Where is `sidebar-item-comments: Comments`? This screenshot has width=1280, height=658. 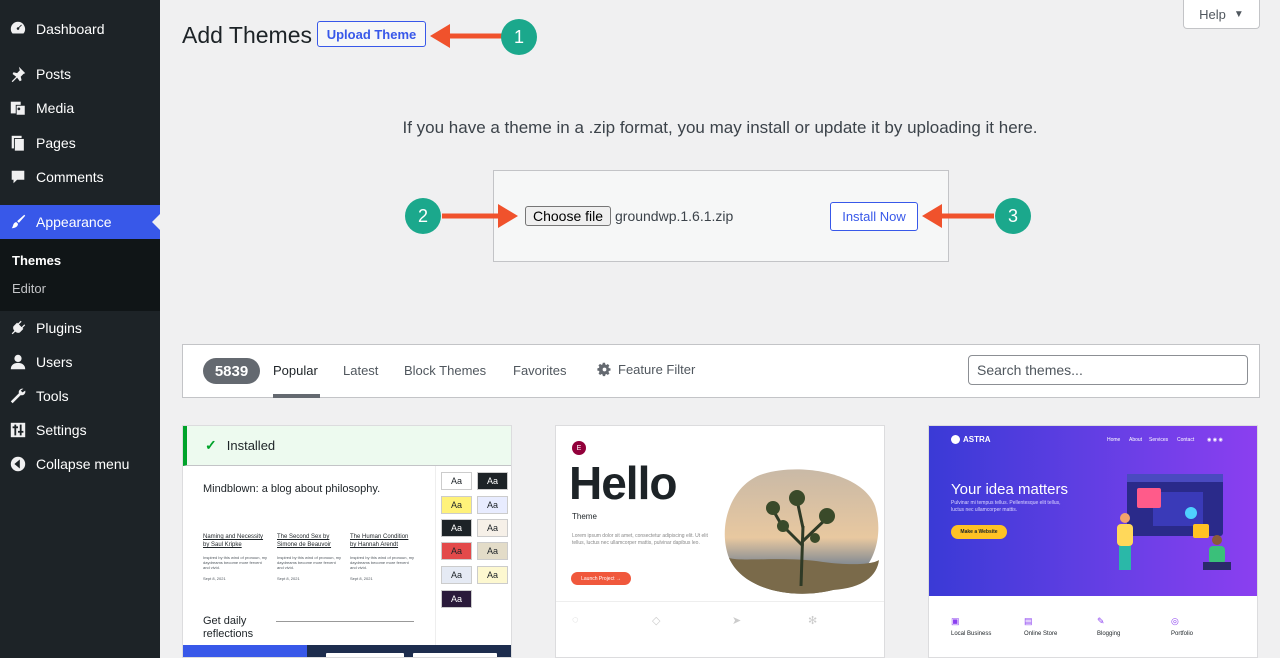 sidebar-item-comments: Comments is located at coordinates (80, 177).